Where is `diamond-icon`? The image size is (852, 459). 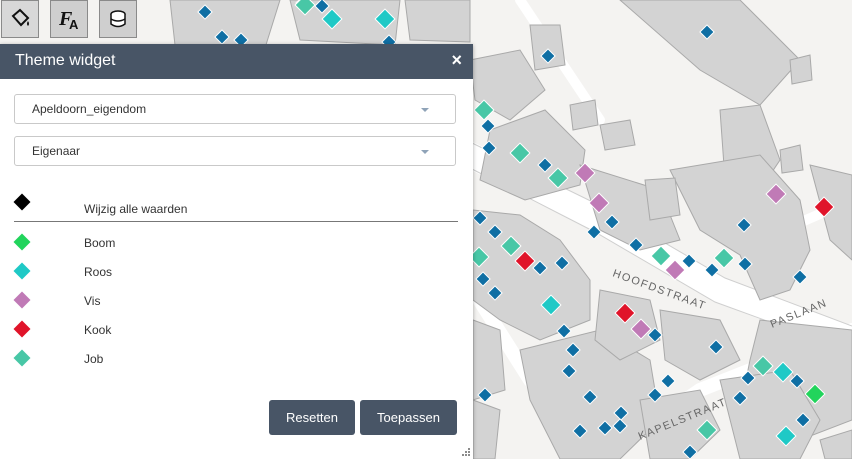 diamond-icon is located at coordinates (22, 202).